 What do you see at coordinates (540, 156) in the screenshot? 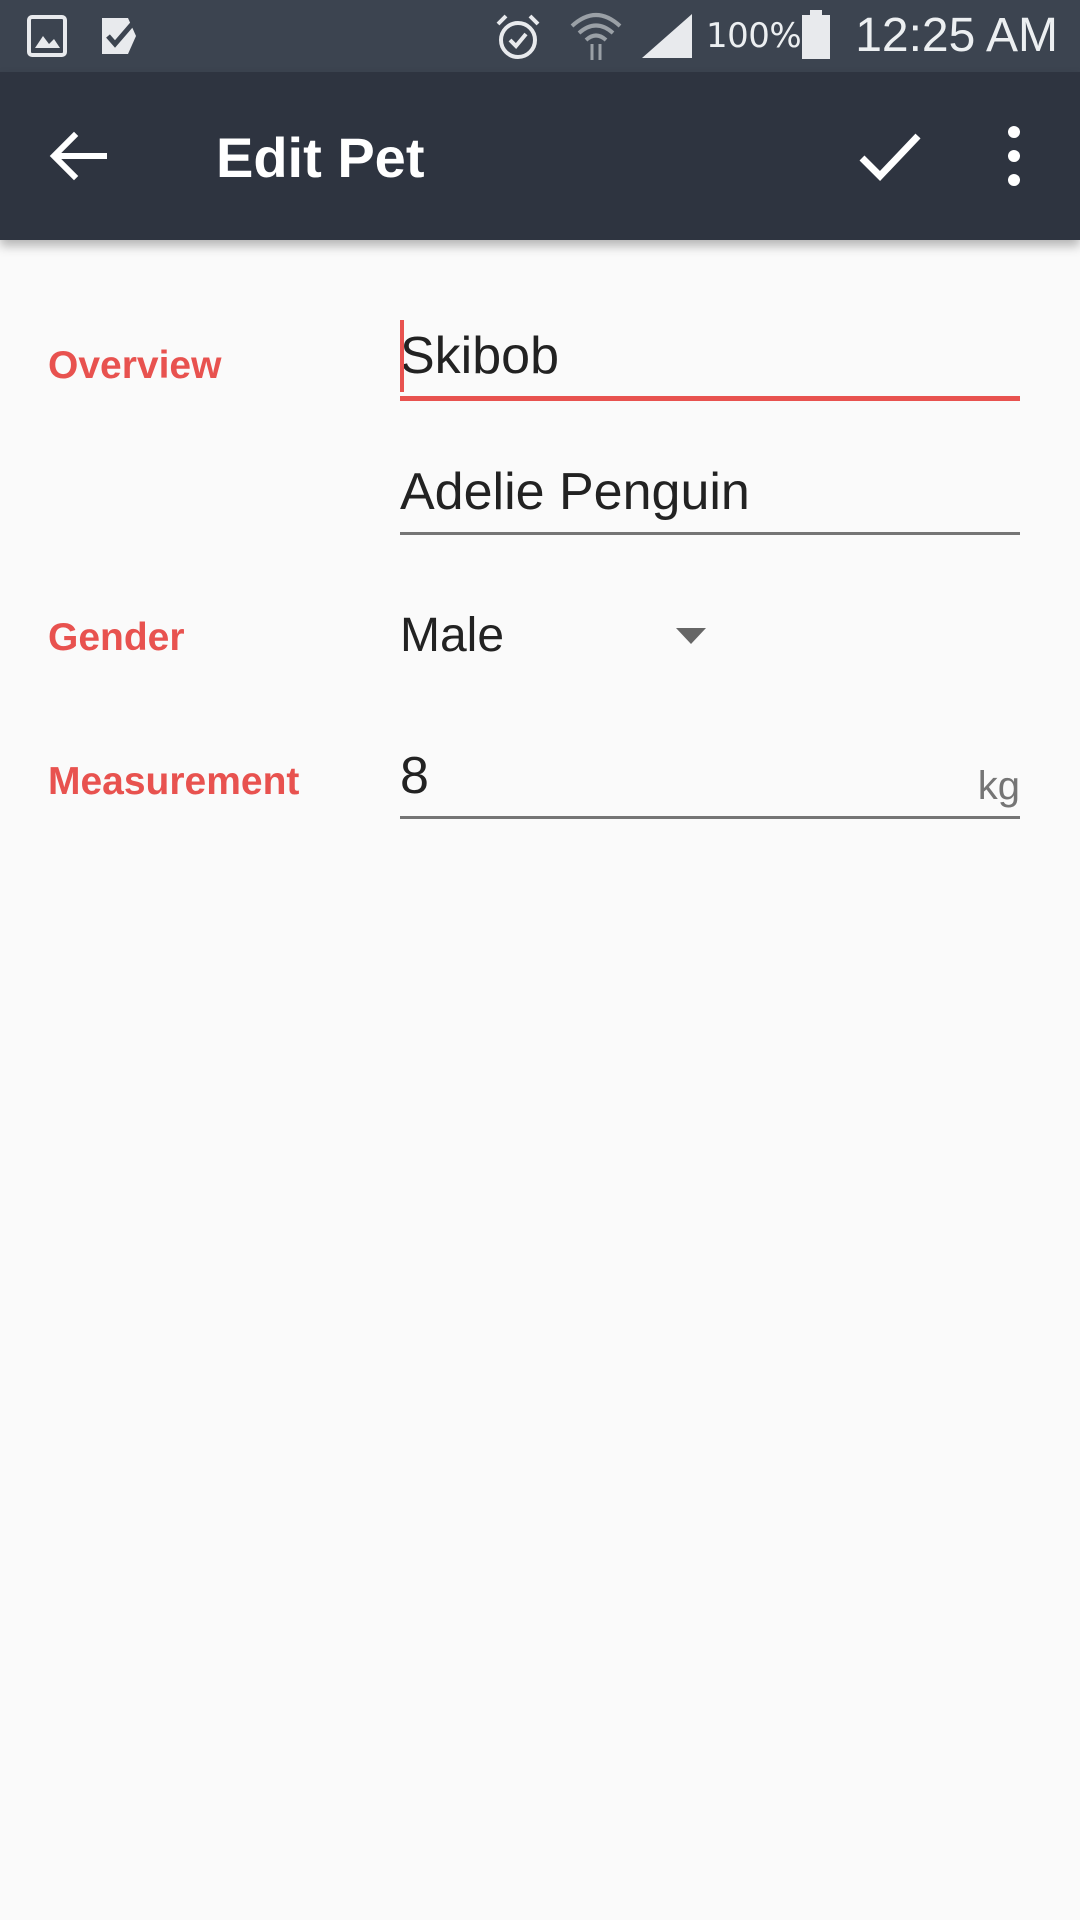
I see `app-bar: Edit Pet` at bounding box center [540, 156].